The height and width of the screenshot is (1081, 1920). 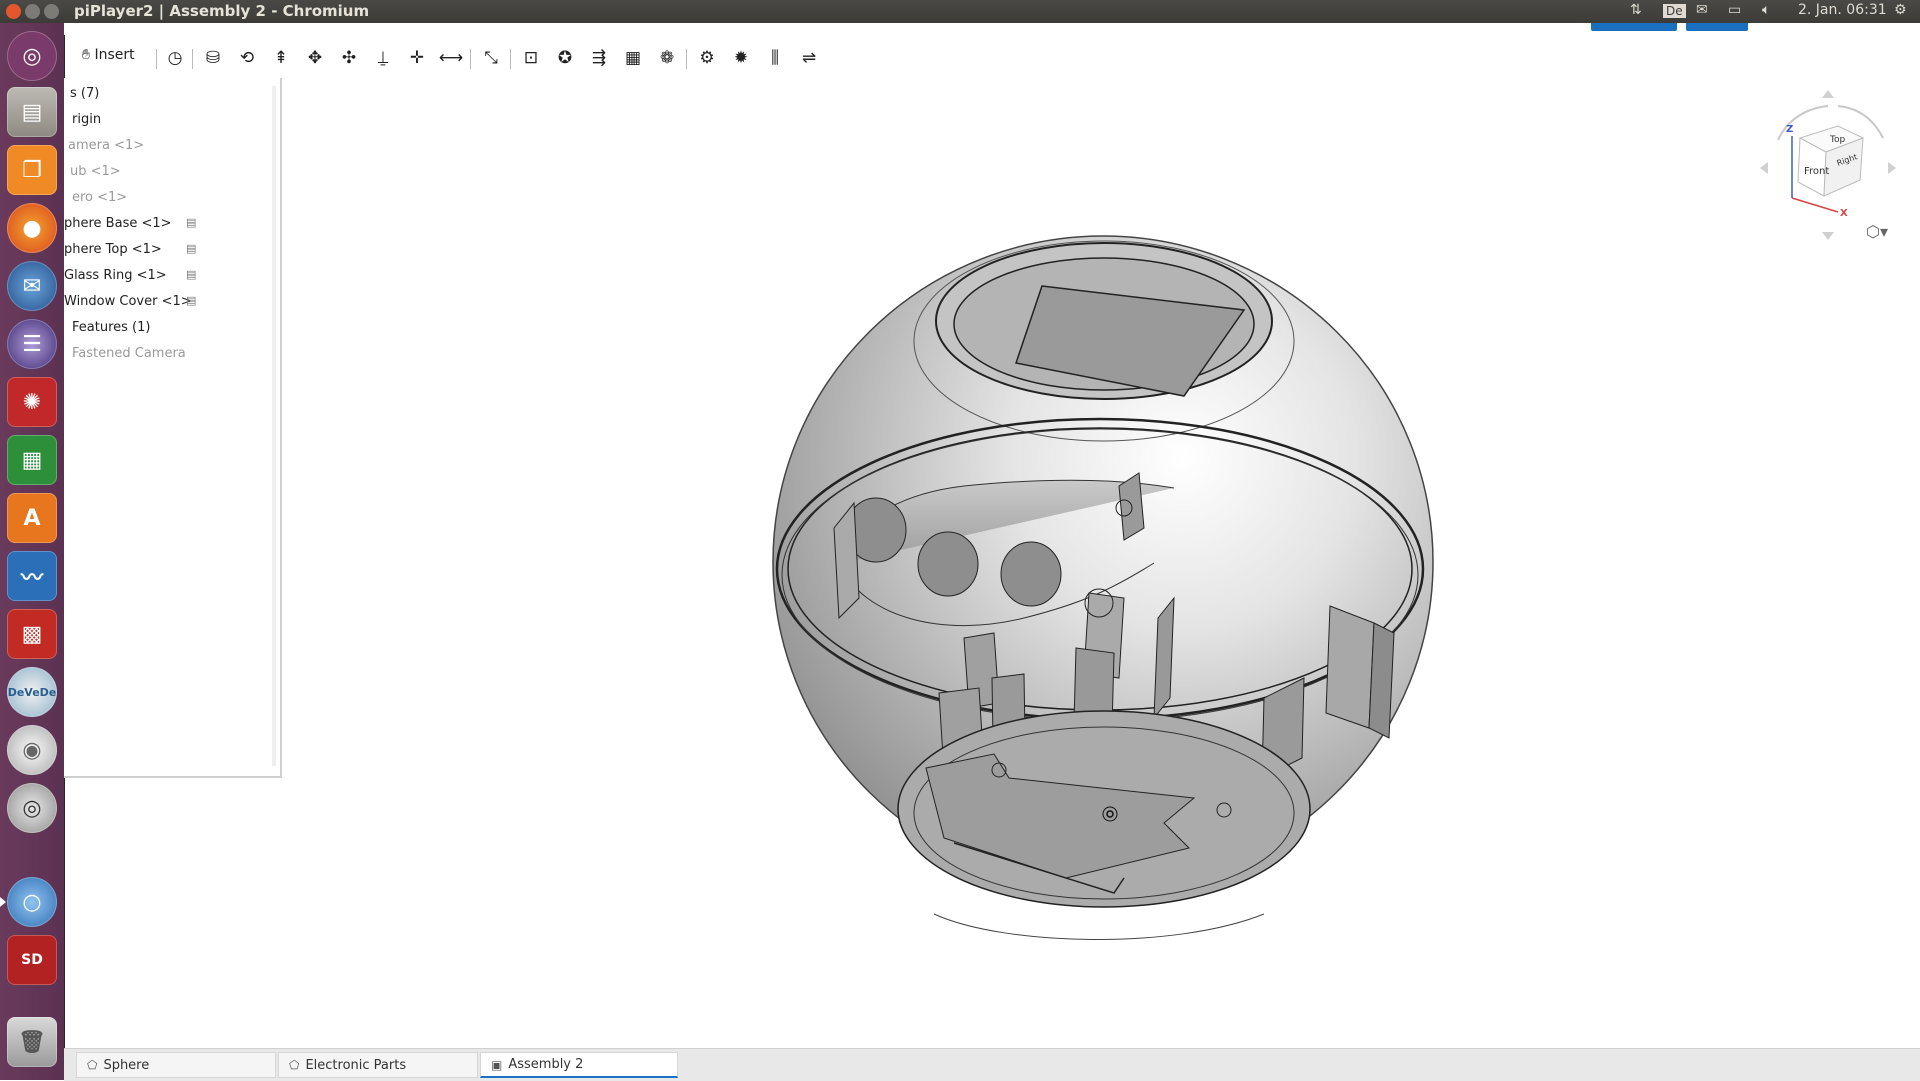 I want to click on rotate-left-icon, so click(x=1764, y=168).